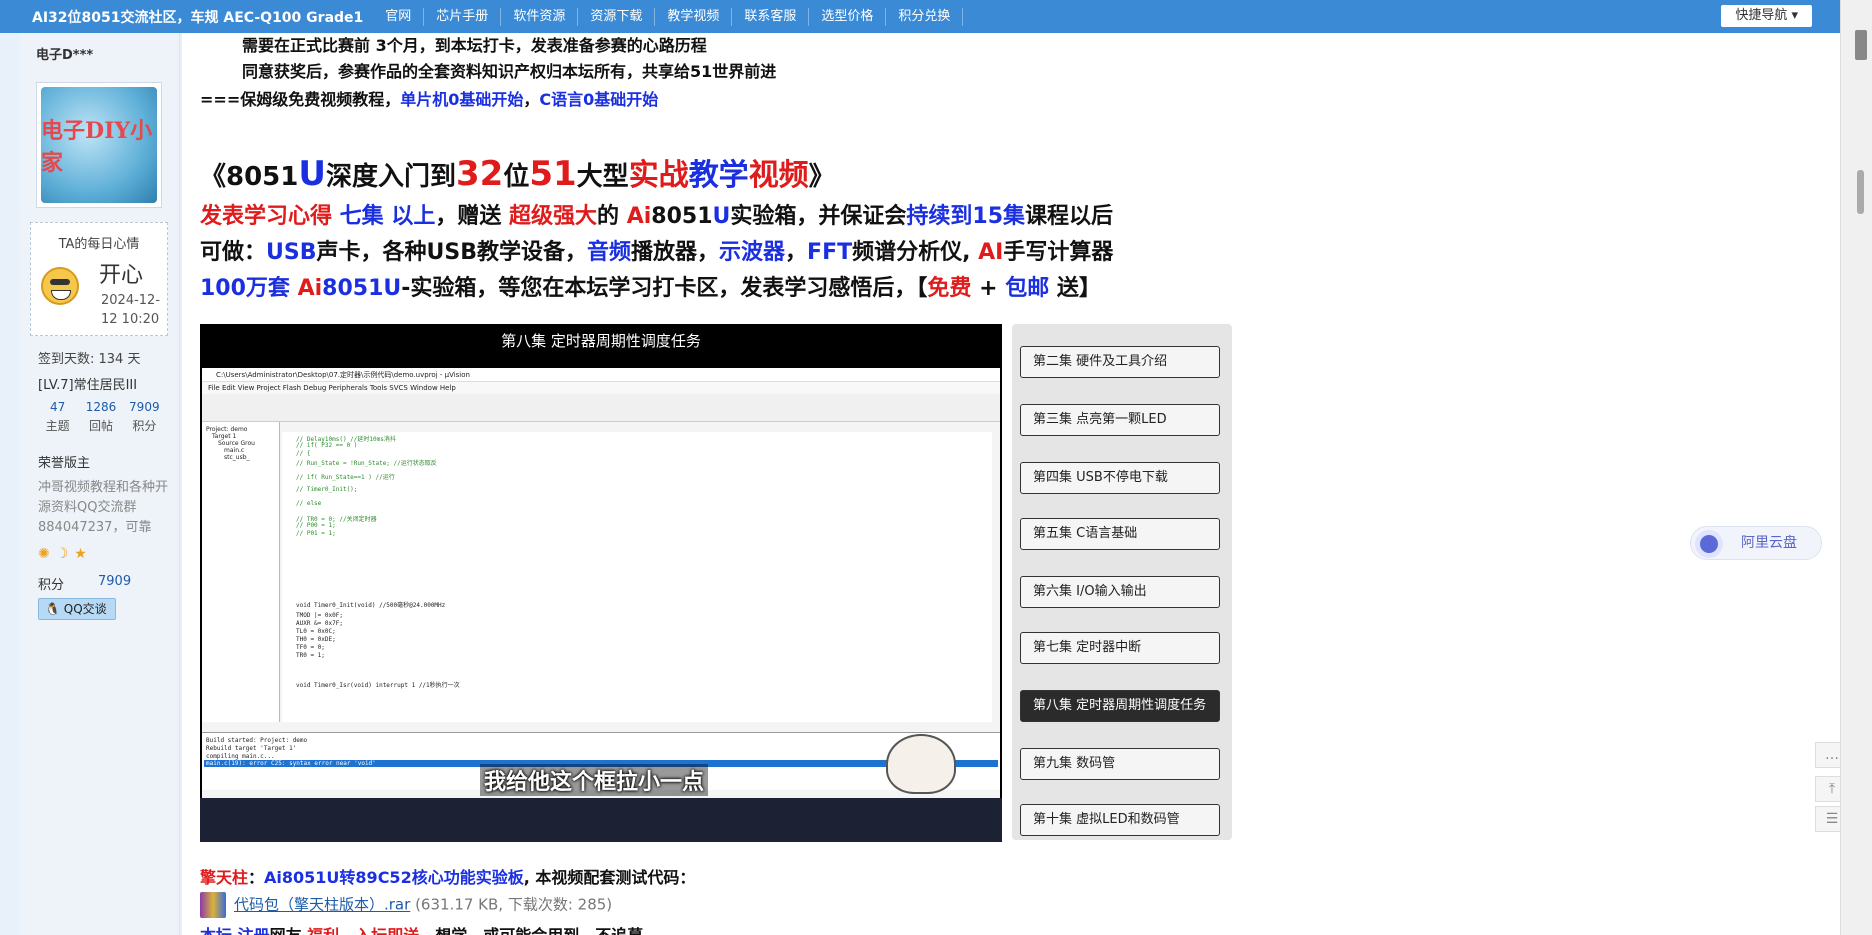  What do you see at coordinates (949, 288) in the screenshot?
I see `promo-text: 免费` at bounding box center [949, 288].